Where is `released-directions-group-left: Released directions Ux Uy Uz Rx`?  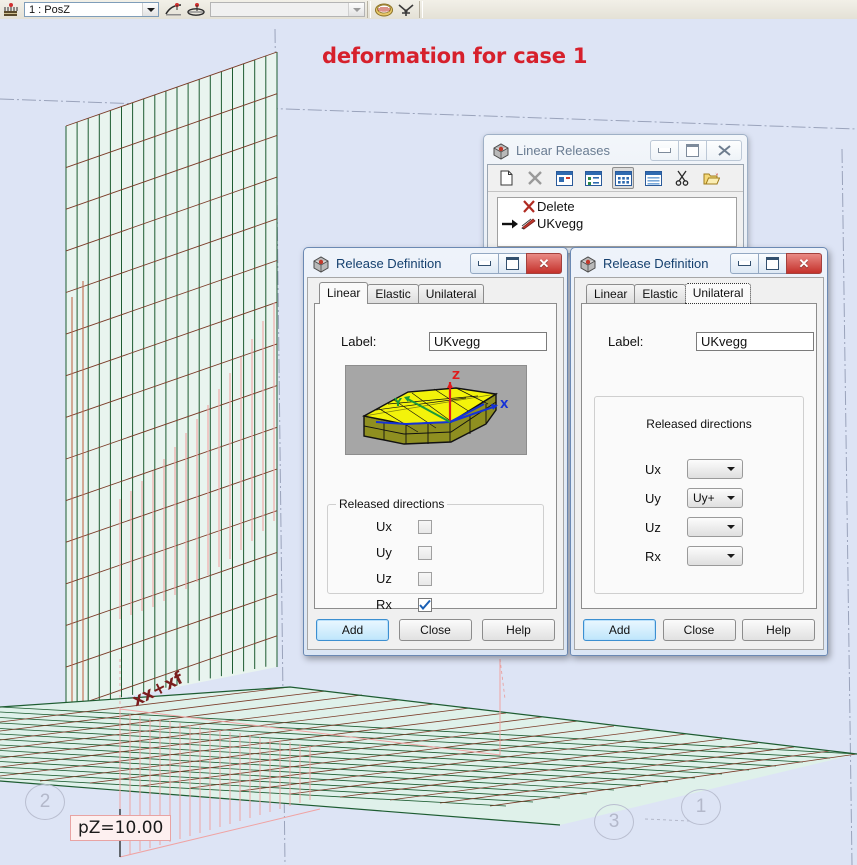 released-directions-group-left: Released directions Ux Uy Uz Rx is located at coordinates (435, 554).